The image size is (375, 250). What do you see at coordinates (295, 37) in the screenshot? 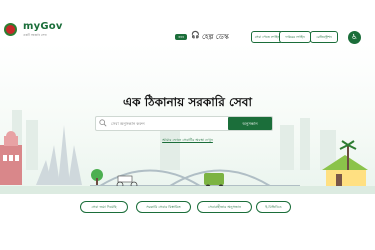
I see `office-login-button: দপ্তরের লগইন` at bounding box center [295, 37].